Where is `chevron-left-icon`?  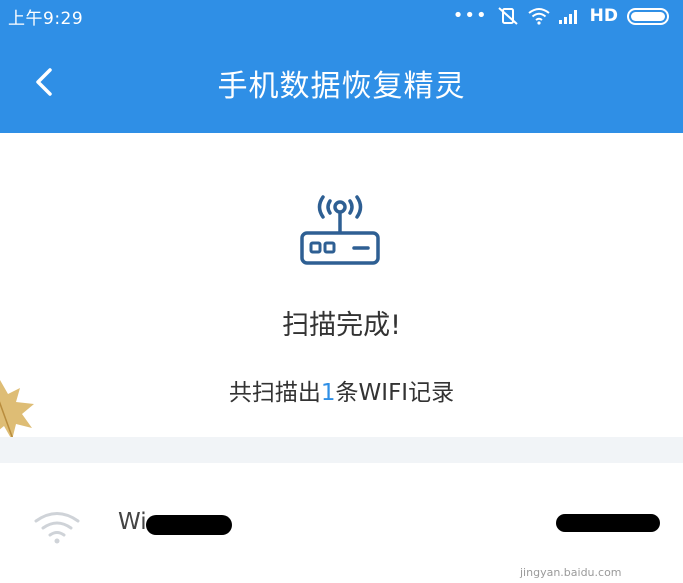
chevron-left-icon is located at coordinates (44, 82).